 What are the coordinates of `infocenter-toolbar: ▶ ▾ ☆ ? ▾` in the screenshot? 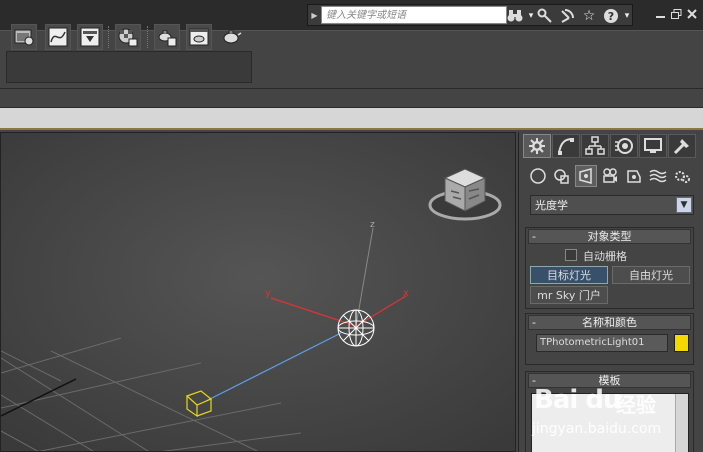 It's located at (470, 15).